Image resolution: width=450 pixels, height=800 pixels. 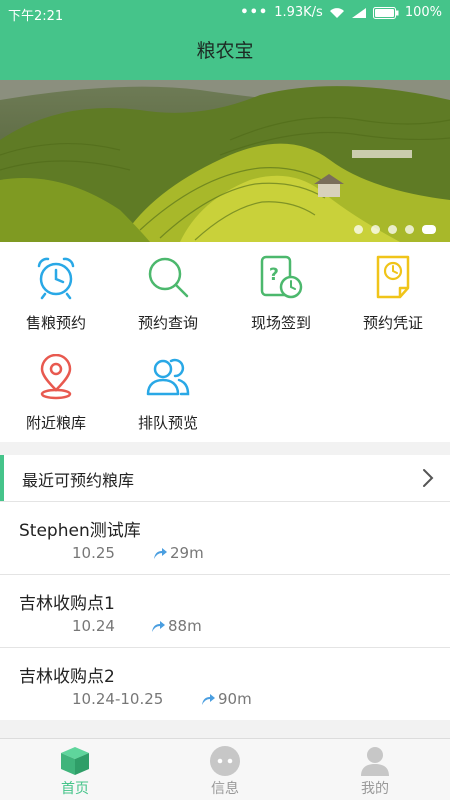 I want to click on tab-label: 我的, so click(x=375, y=789).